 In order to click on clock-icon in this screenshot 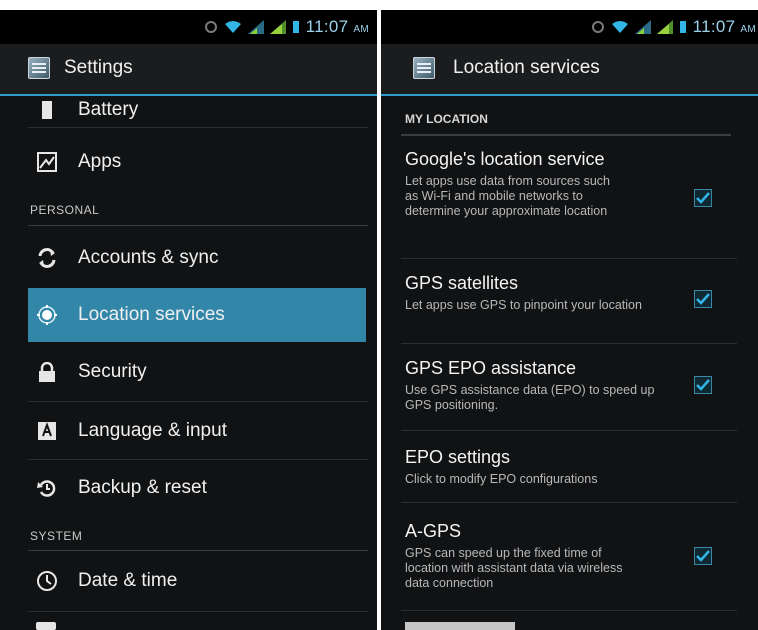, I will do `click(47, 581)`.